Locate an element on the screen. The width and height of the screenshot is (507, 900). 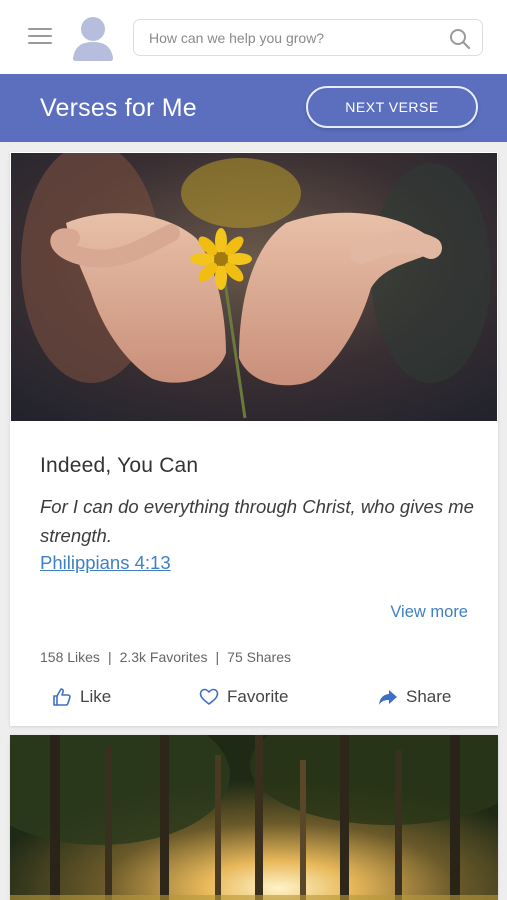
thumbs-up-icon is located at coordinates (62, 697).